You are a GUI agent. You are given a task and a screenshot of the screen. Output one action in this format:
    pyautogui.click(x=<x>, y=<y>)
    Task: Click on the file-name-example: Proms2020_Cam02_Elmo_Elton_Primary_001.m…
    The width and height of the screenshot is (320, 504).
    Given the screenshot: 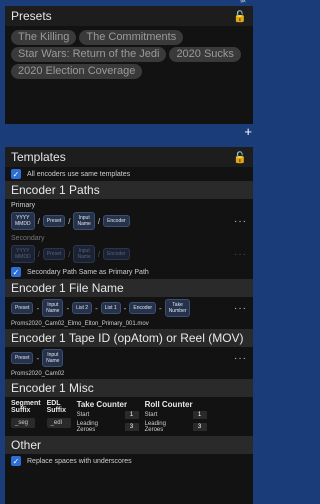 What is the action you would take?
    pyautogui.click(x=80, y=324)
    